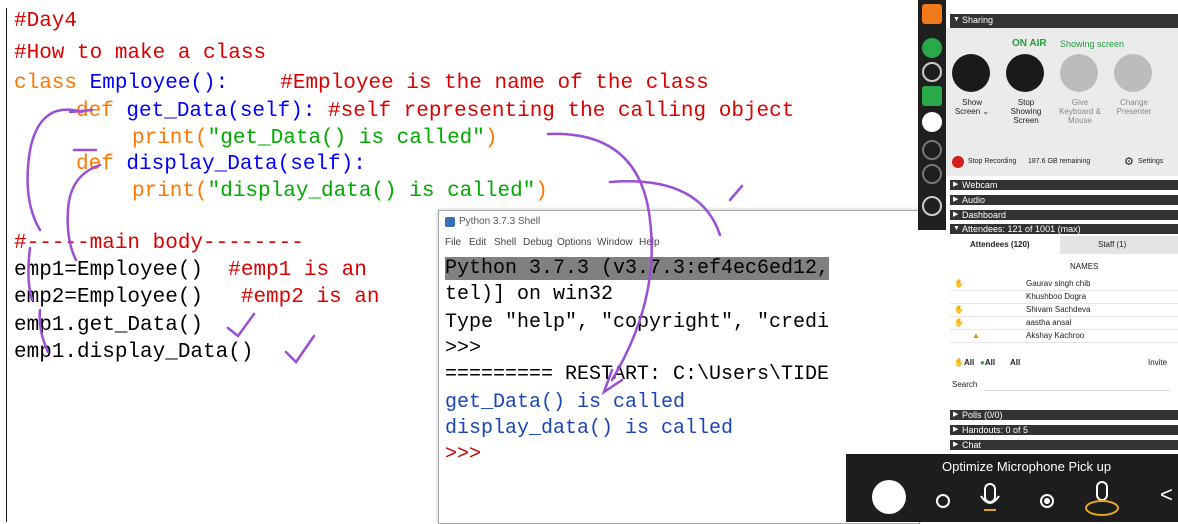 The height and width of the screenshot is (524, 1178). What do you see at coordinates (978, 20) in the screenshot?
I see `sharing-title: Sharing` at bounding box center [978, 20].